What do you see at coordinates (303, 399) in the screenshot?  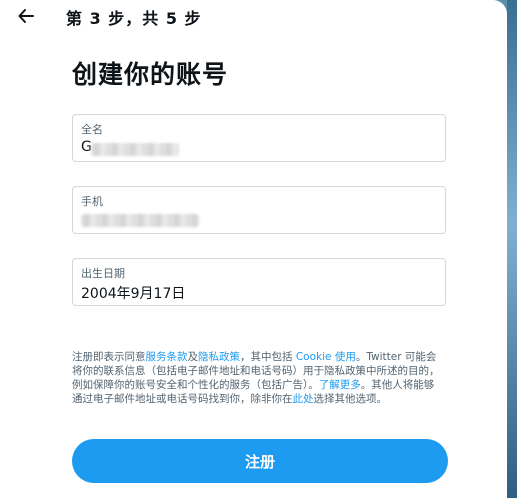 I see `here-link: 此处` at bounding box center [303, 399].